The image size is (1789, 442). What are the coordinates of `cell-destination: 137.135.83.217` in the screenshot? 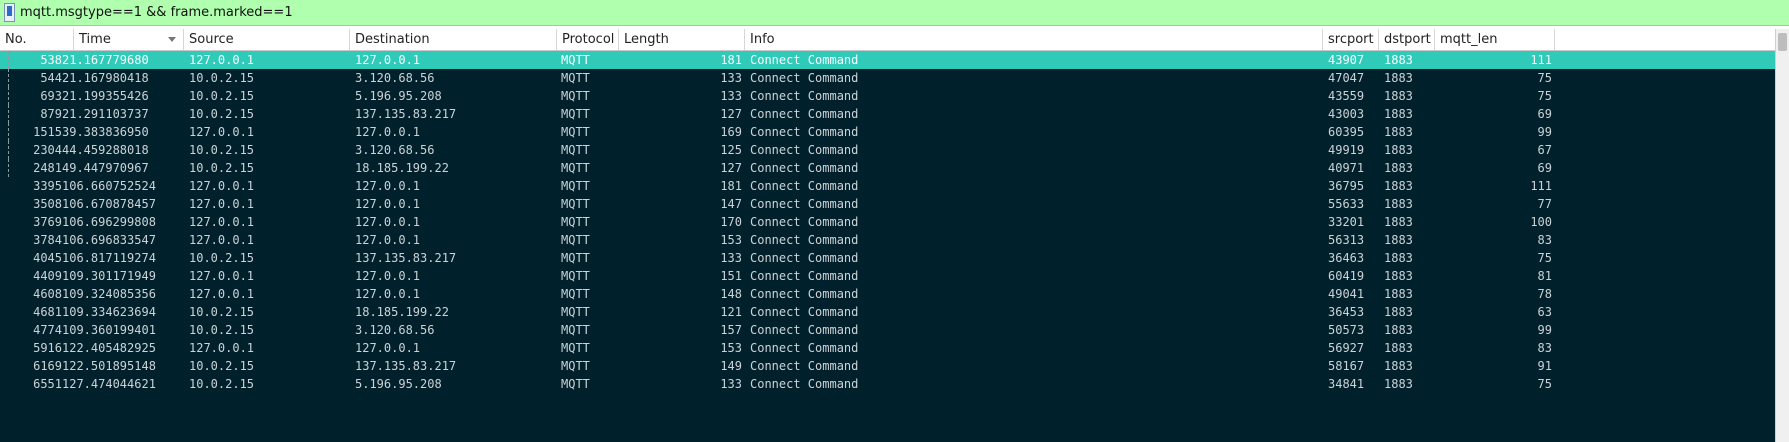 It's located at (406, 114).